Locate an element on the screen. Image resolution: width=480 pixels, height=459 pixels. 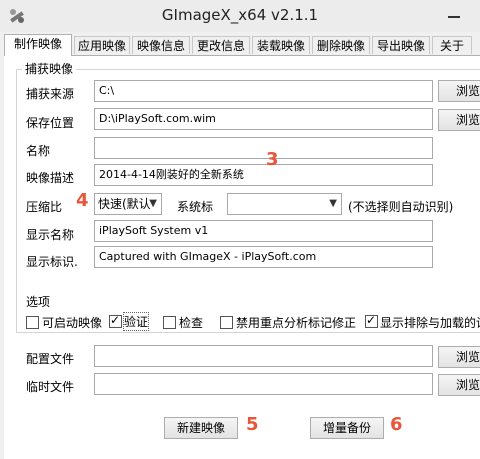
disable-reparse-checkbox is located at coordinates (226, 322).